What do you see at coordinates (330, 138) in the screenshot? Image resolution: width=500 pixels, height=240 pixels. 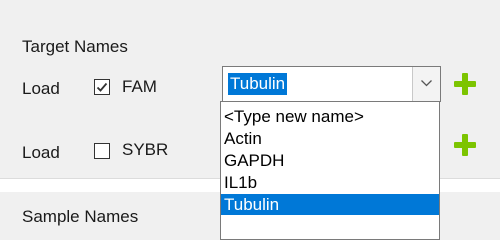 I see `dropdown-option-actin: Actin` at bounding box center [330, 138].